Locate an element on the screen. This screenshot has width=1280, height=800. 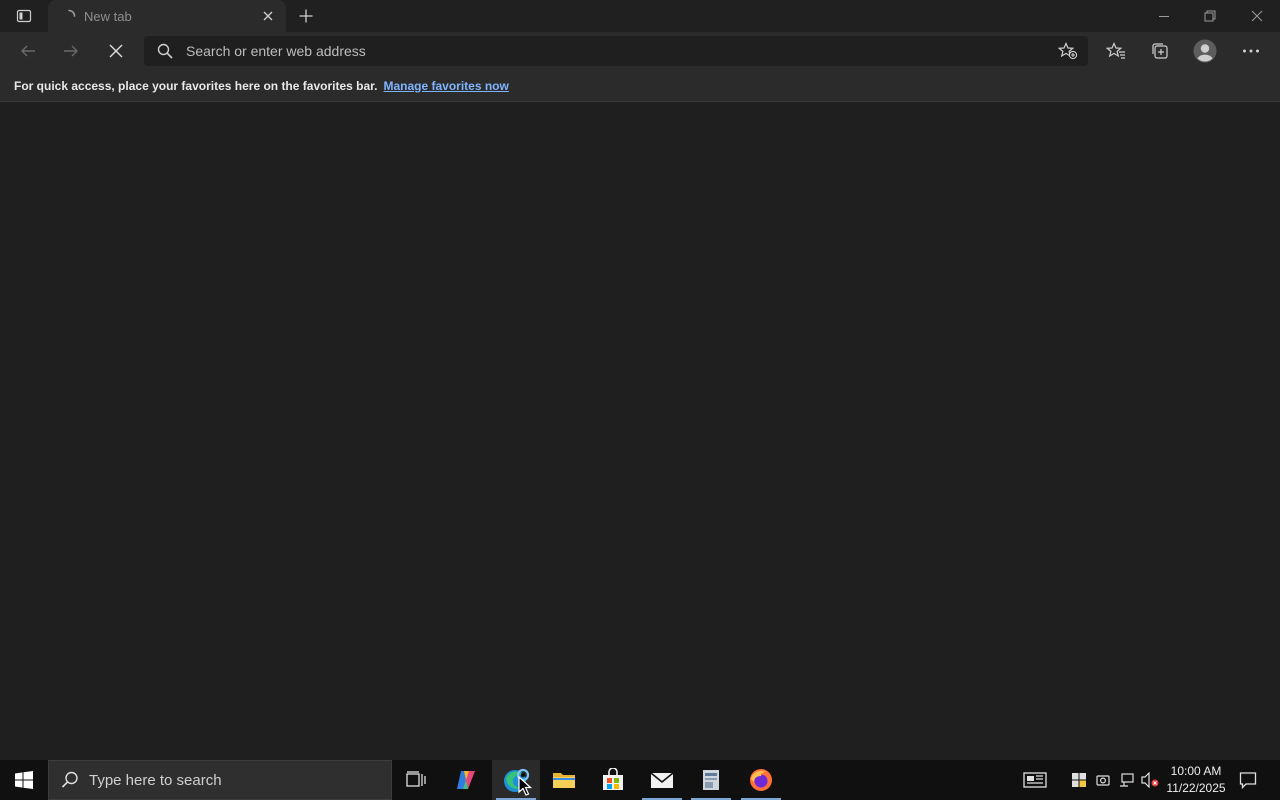
notification-center-button is located at coordinates (1248, 780).